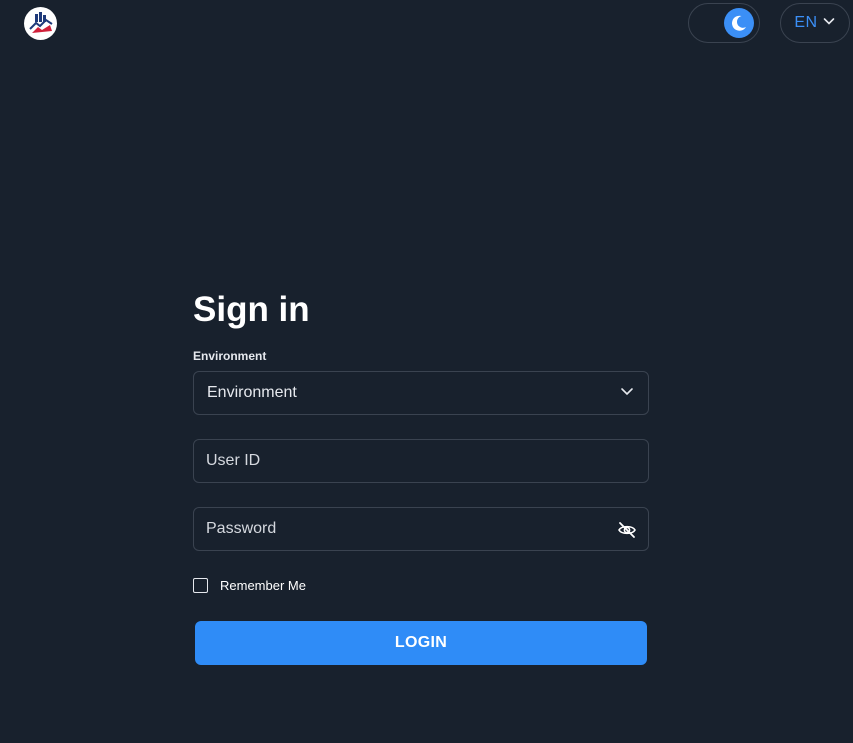 The height and width of the screenshot is (743, 853). I want to click on user-id-input, so click(421, 461).